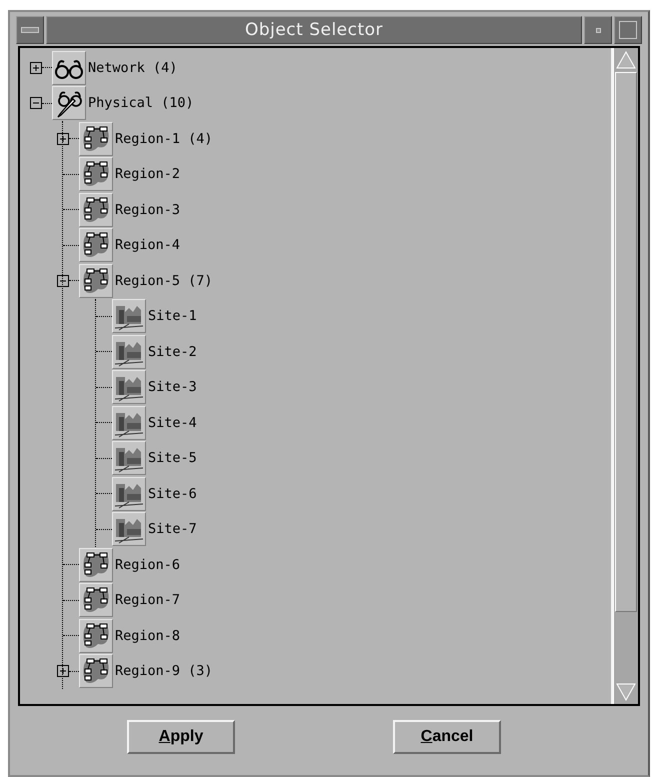 The width and height of the screenshot is (656, 777). I want to click on square-icon, so click(628, 30).